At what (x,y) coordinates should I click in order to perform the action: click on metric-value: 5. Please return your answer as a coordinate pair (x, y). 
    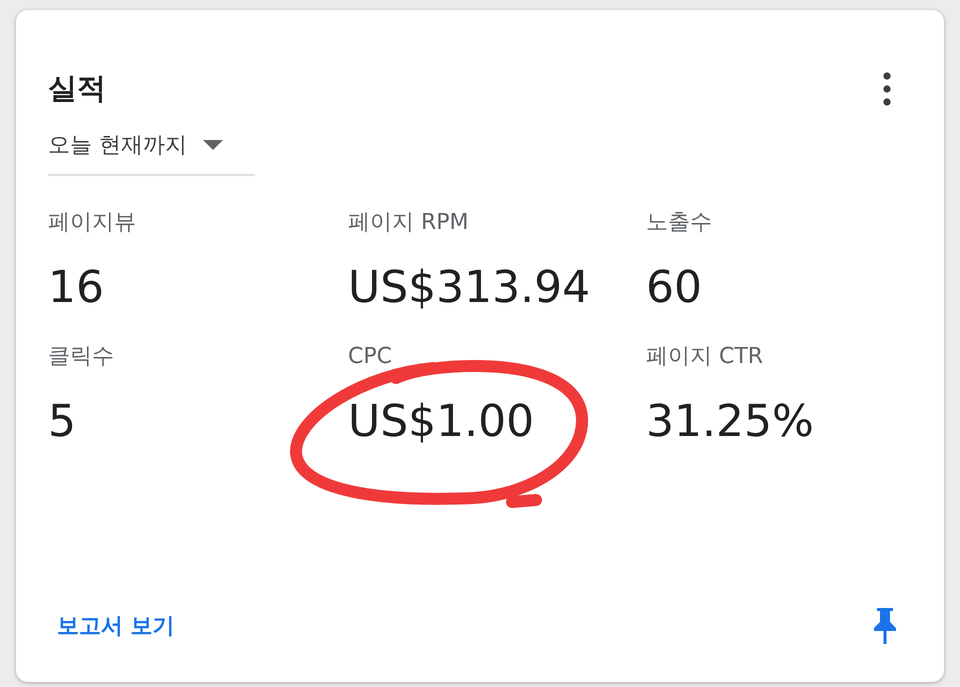
    Looking at the image, I should click on (62, 422).